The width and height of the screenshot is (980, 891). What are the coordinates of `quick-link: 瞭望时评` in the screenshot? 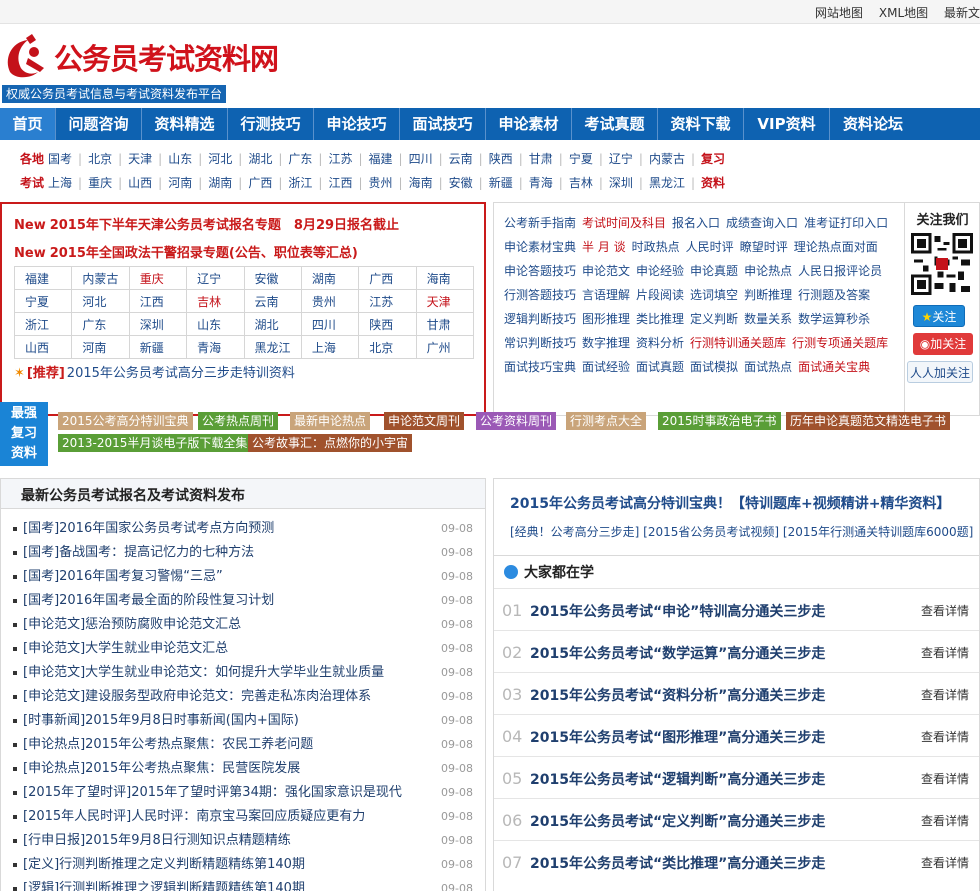 It's located at (764, 247).